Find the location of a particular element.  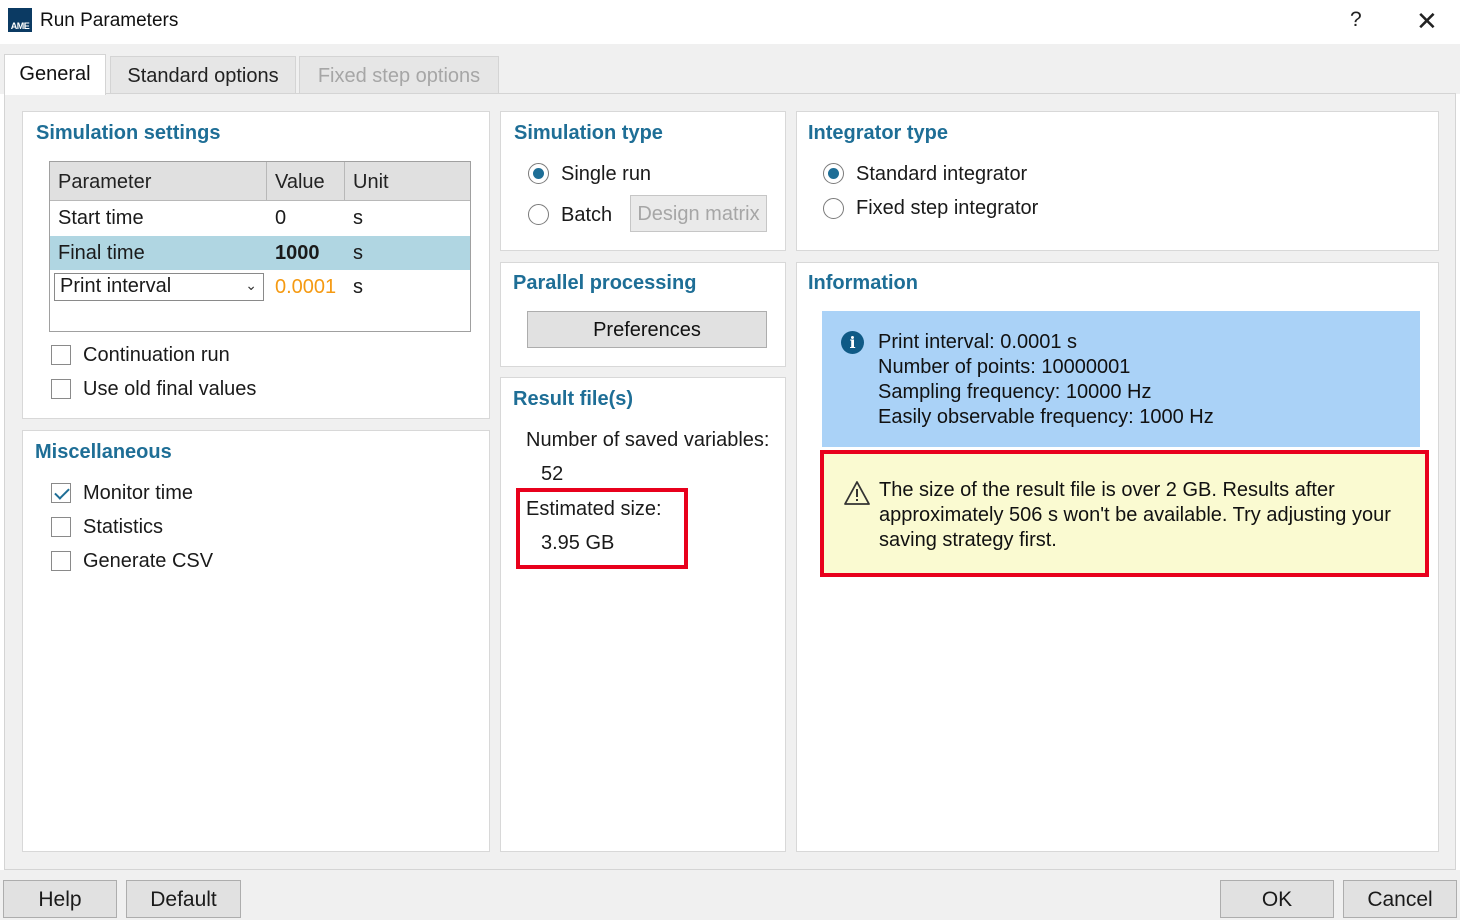

parallel-processing-title: Parallel processing is located at coordinates (605, 283).